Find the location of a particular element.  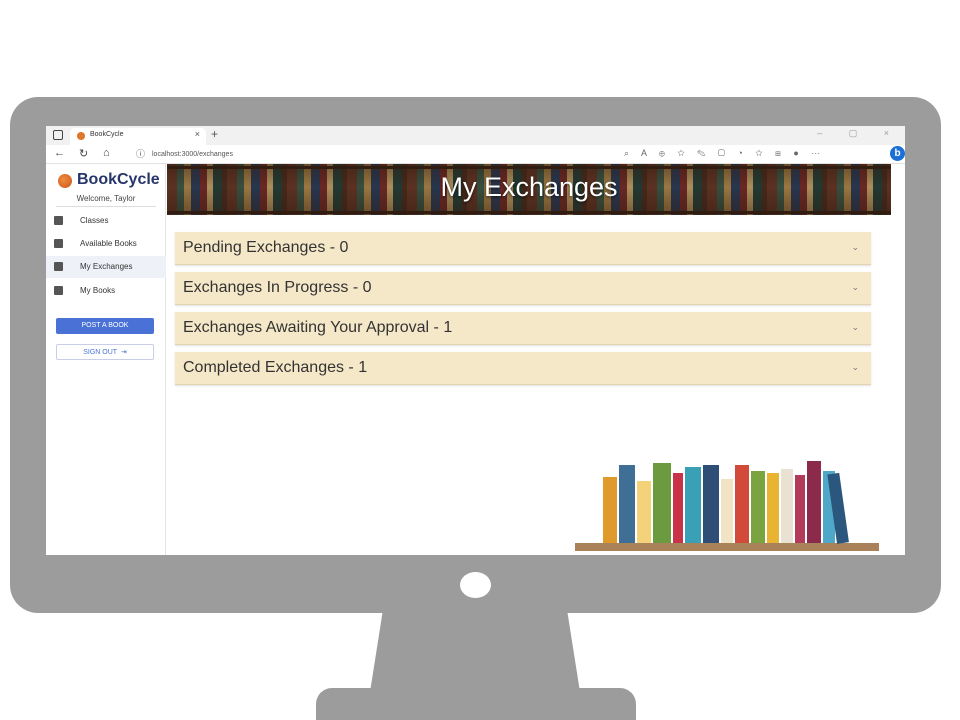

refresh-icon: ↻ is located at coordinates (83, 153).